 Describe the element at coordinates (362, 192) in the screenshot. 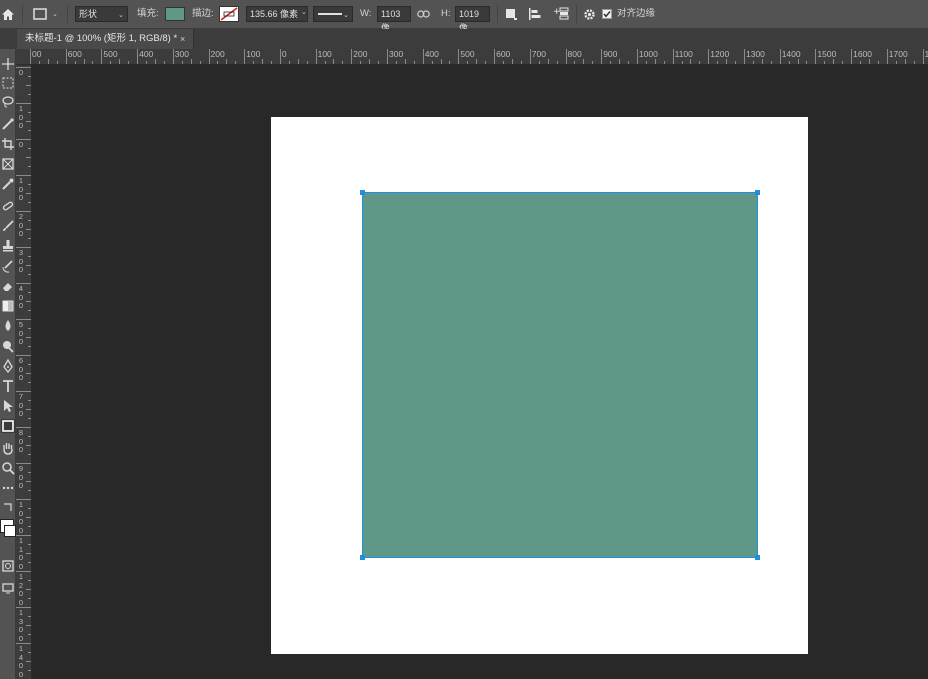

I see `selection-handle-top-left` at that location.